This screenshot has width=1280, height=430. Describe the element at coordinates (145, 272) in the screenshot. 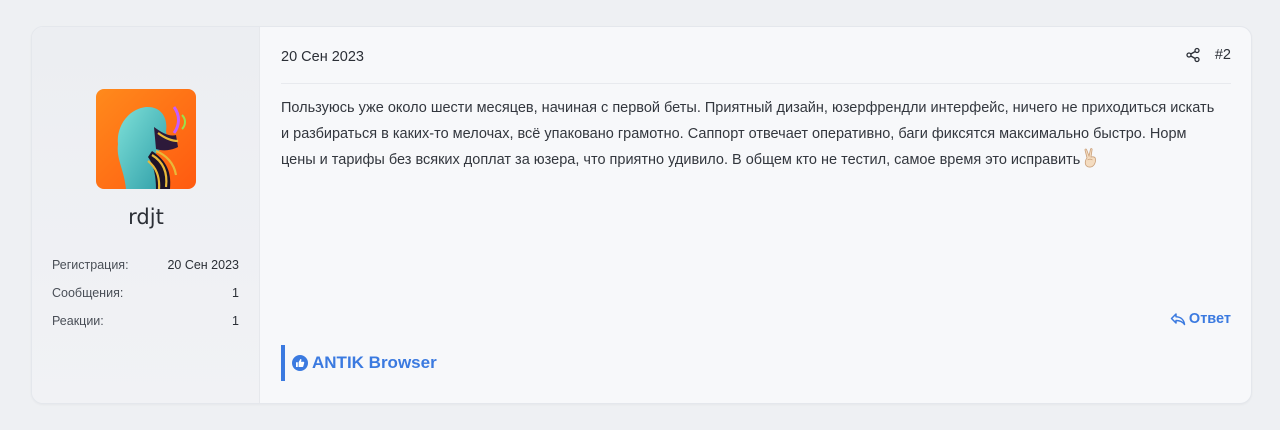

I see `stat-registration: Регистрация: 20 Сен 2023` at that location.